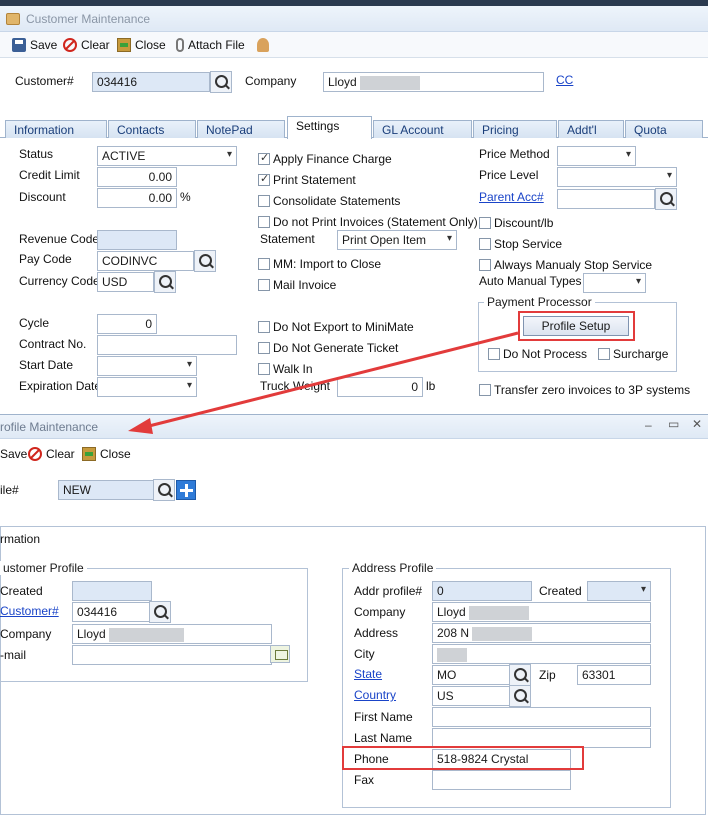  What do you see at coordinates (331, 380) in the screenshot?
I see `arrow-line` at bounding box center [331, 380].